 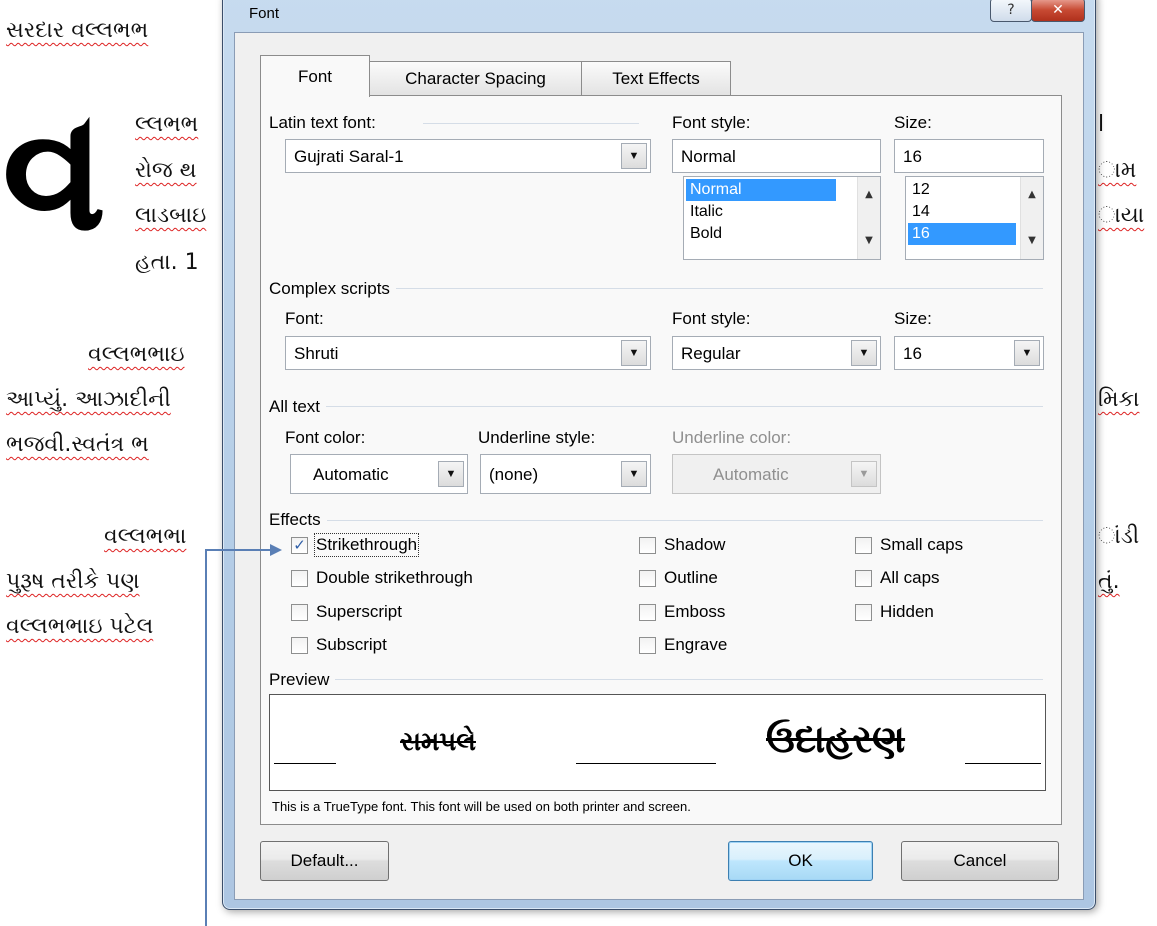 What do you see at coordinates (980, 861) in the screenshot?
I see `cancel-button: Cancel` at bounding box center [980, 861].